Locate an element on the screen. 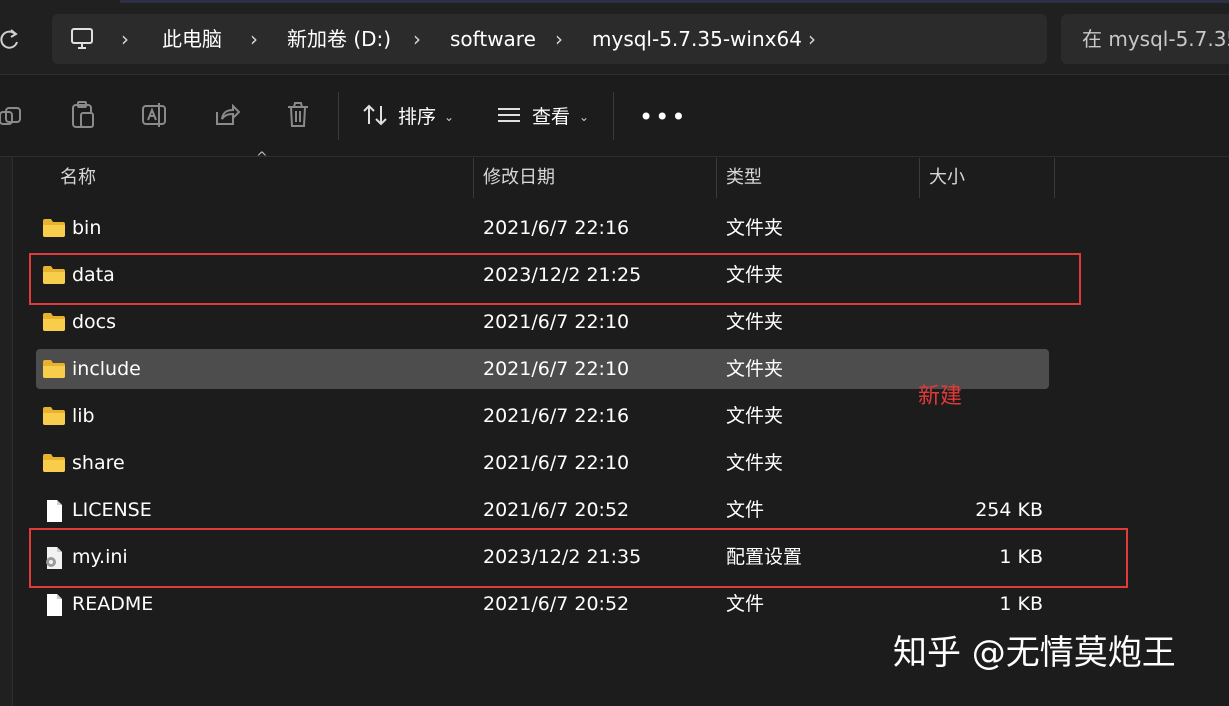  file-size: 1 KB is located at coordinates (1021, 604).